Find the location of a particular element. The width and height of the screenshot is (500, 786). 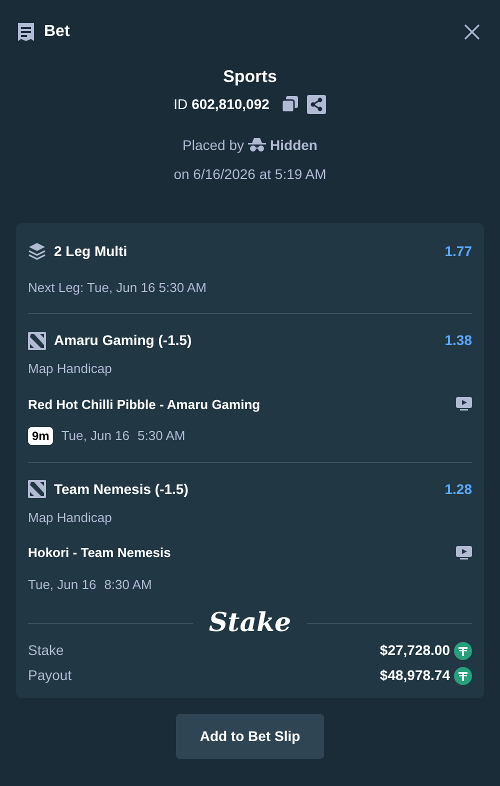

total-label: Payout is located at coordinates (50, 675).